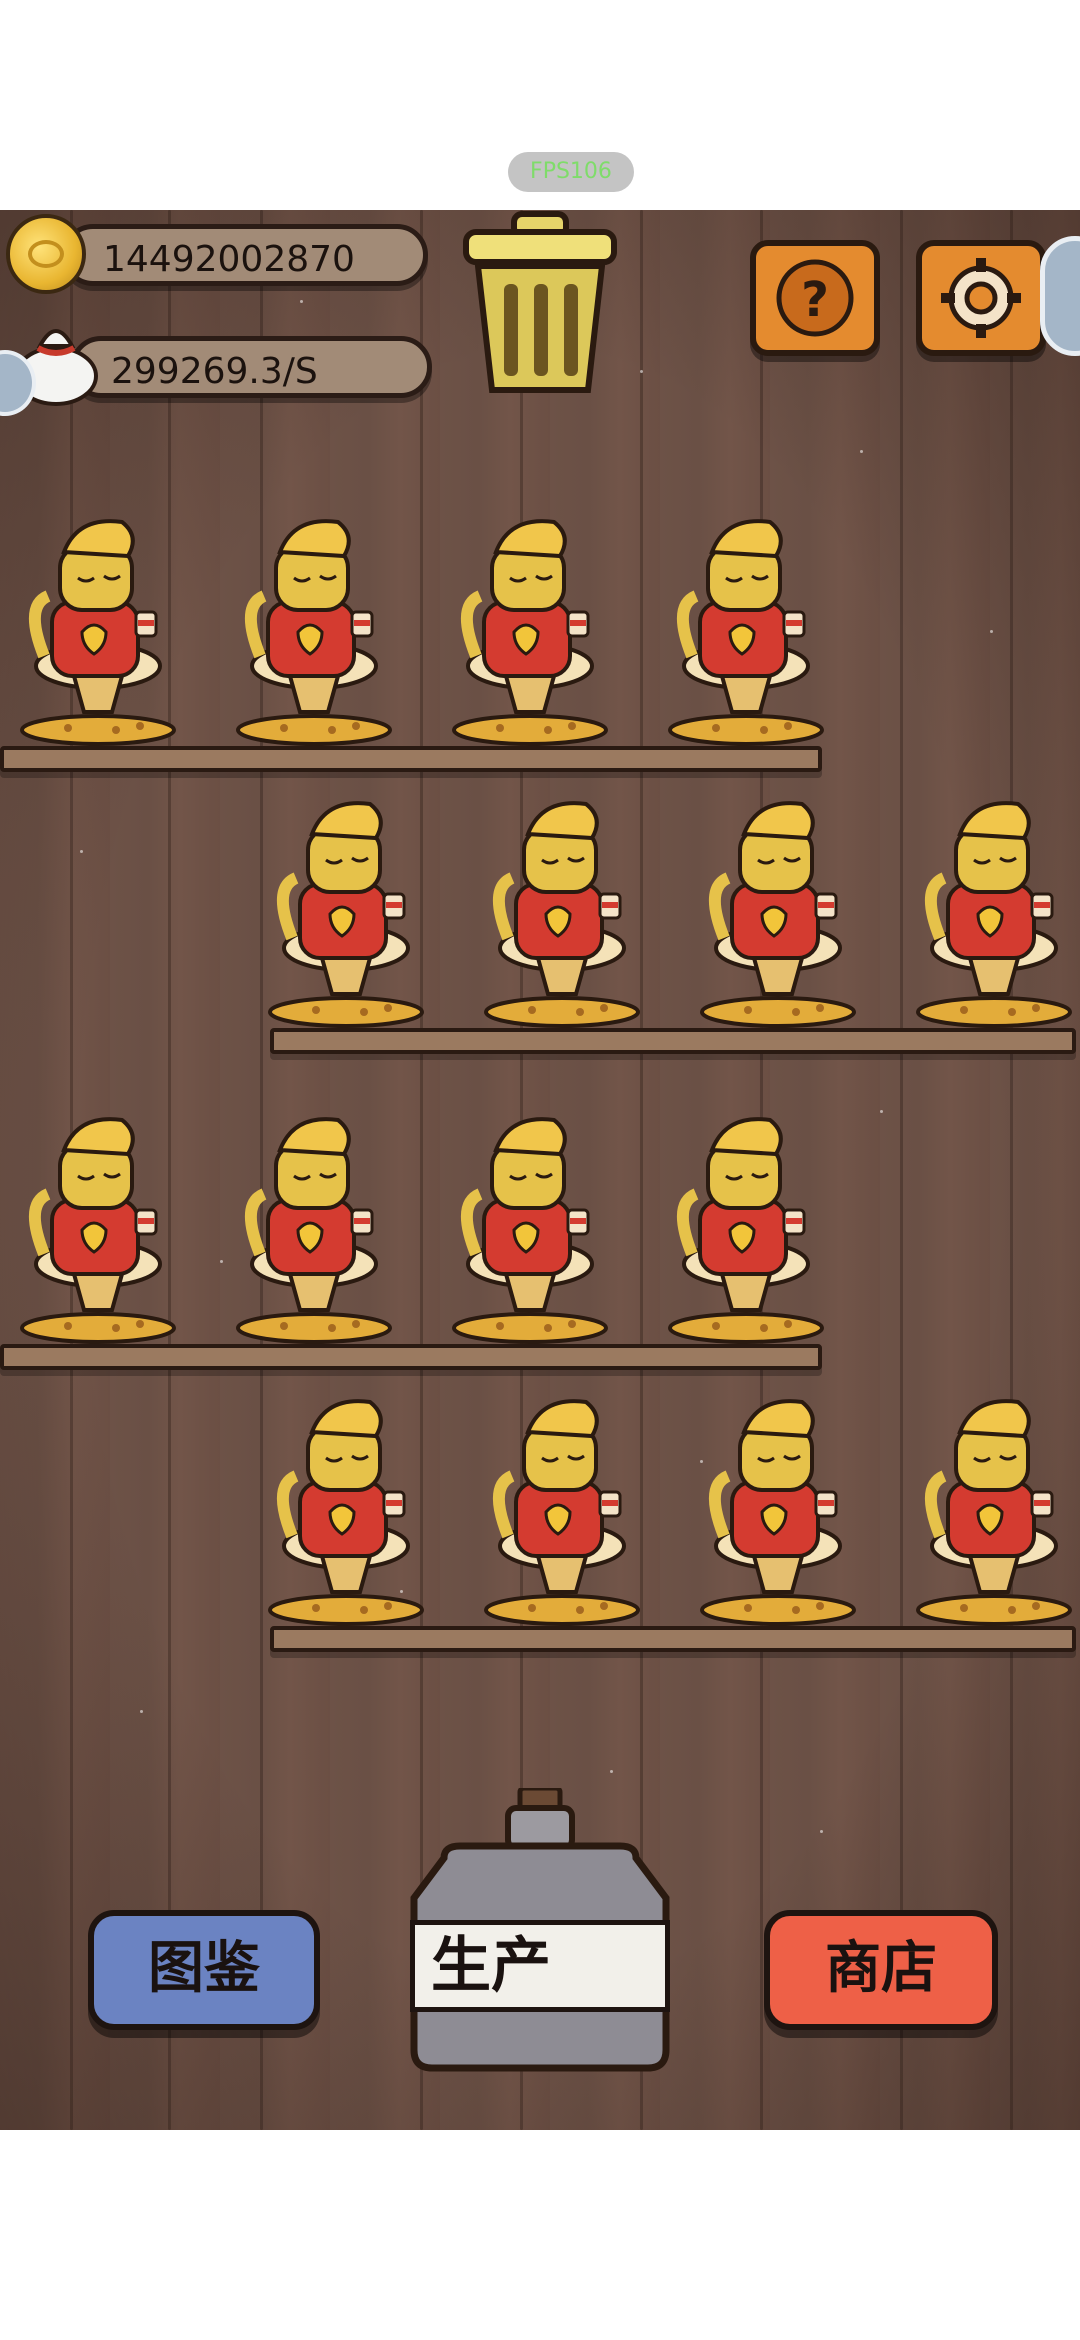 This screenshot has width=1080, height=2340. Describe the element at coordinates (491, 1966) in the screenshot. I see `produce-label: 生产` at that location.